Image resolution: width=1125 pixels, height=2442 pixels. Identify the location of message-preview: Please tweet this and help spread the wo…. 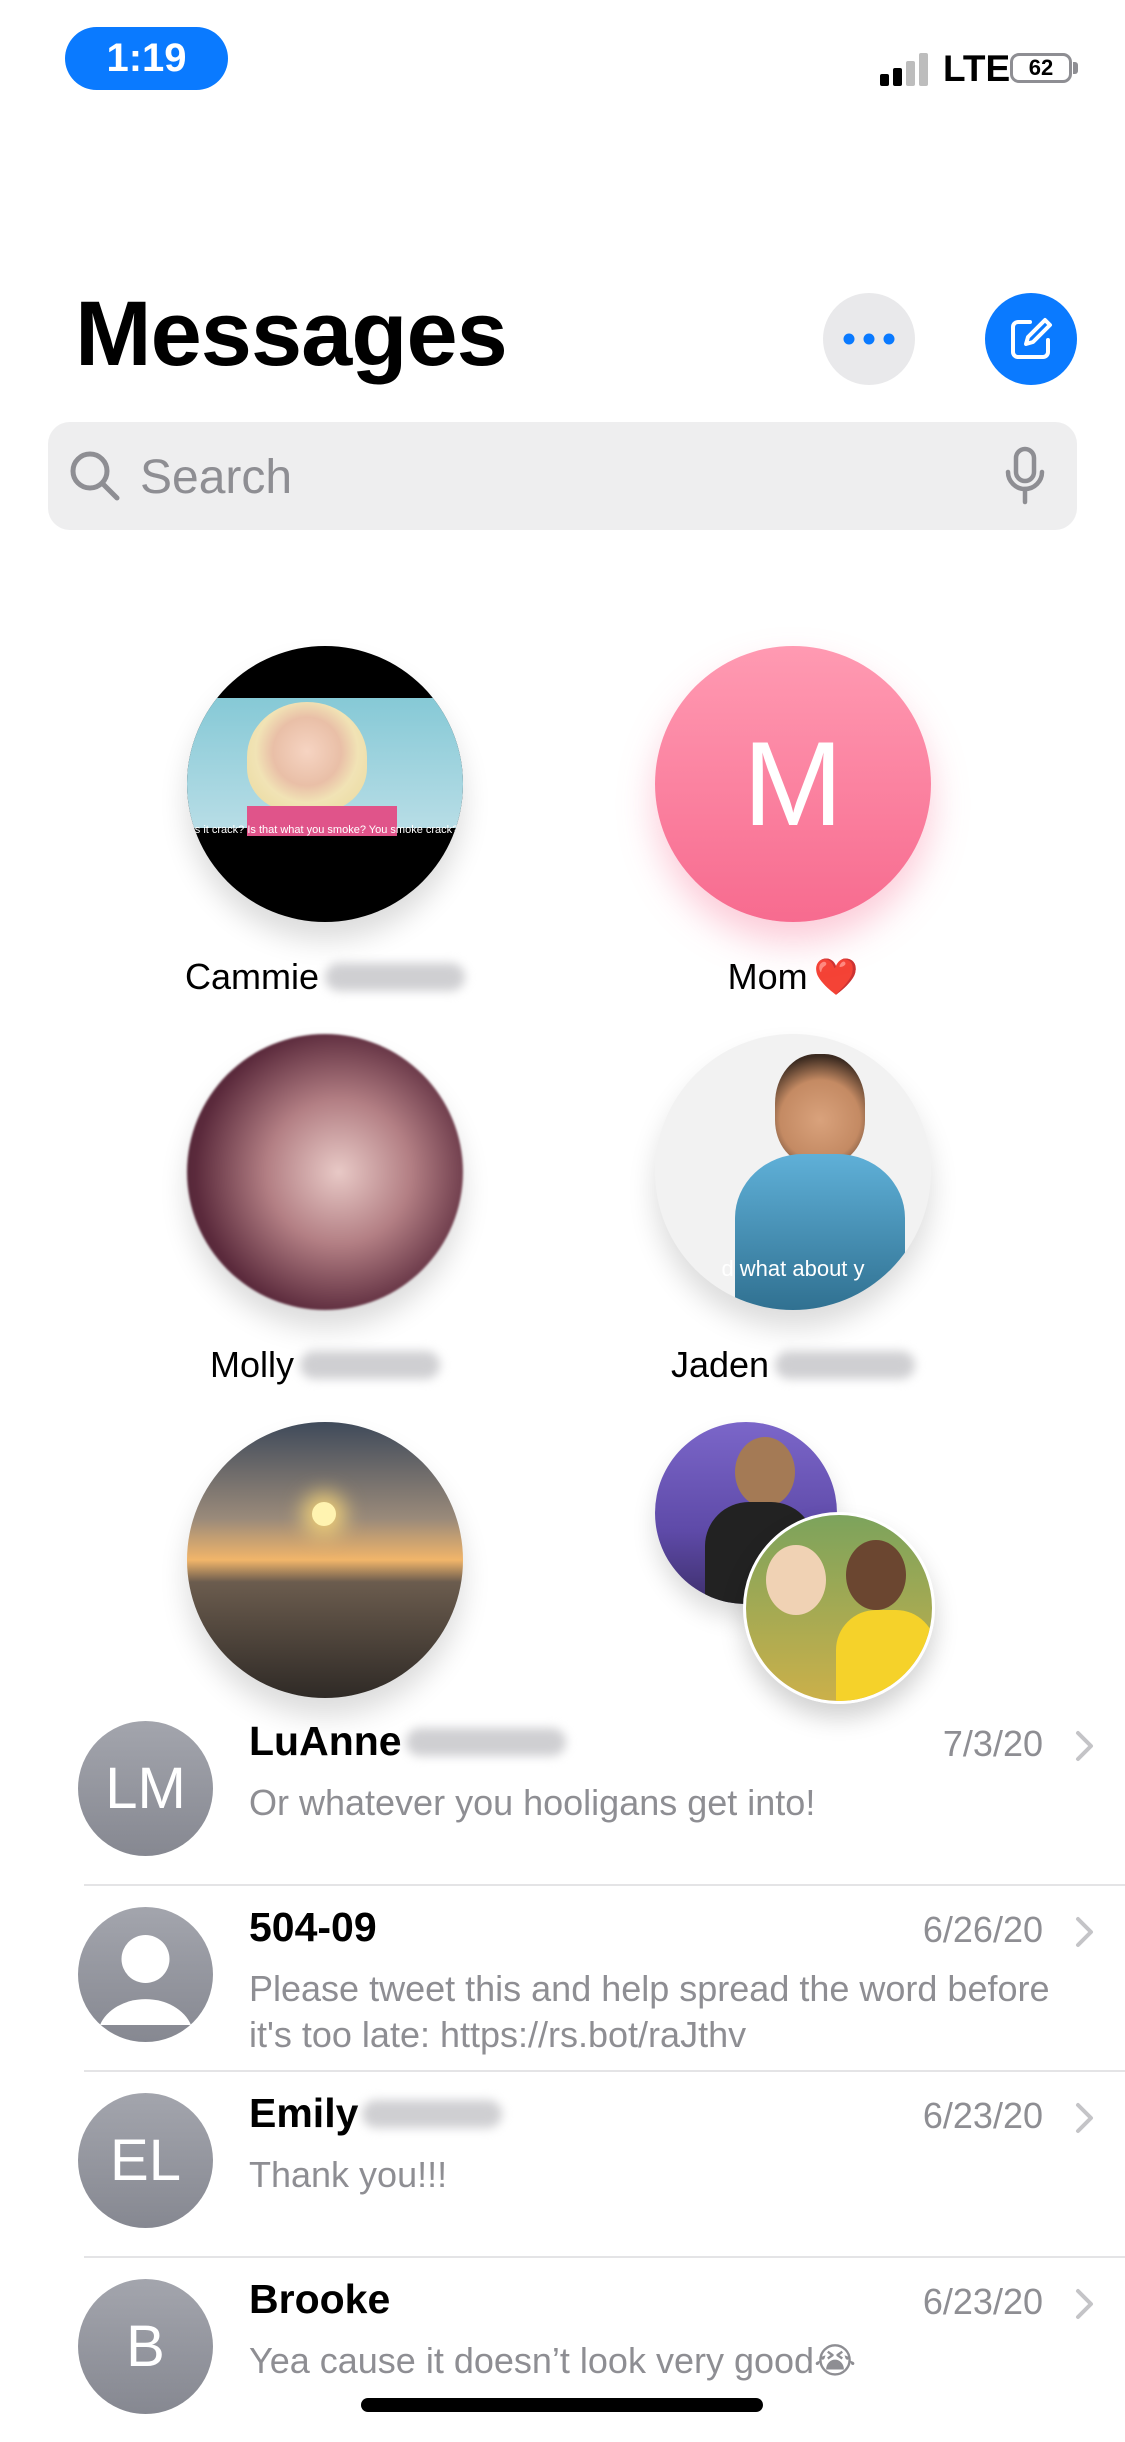
(649, 2011).